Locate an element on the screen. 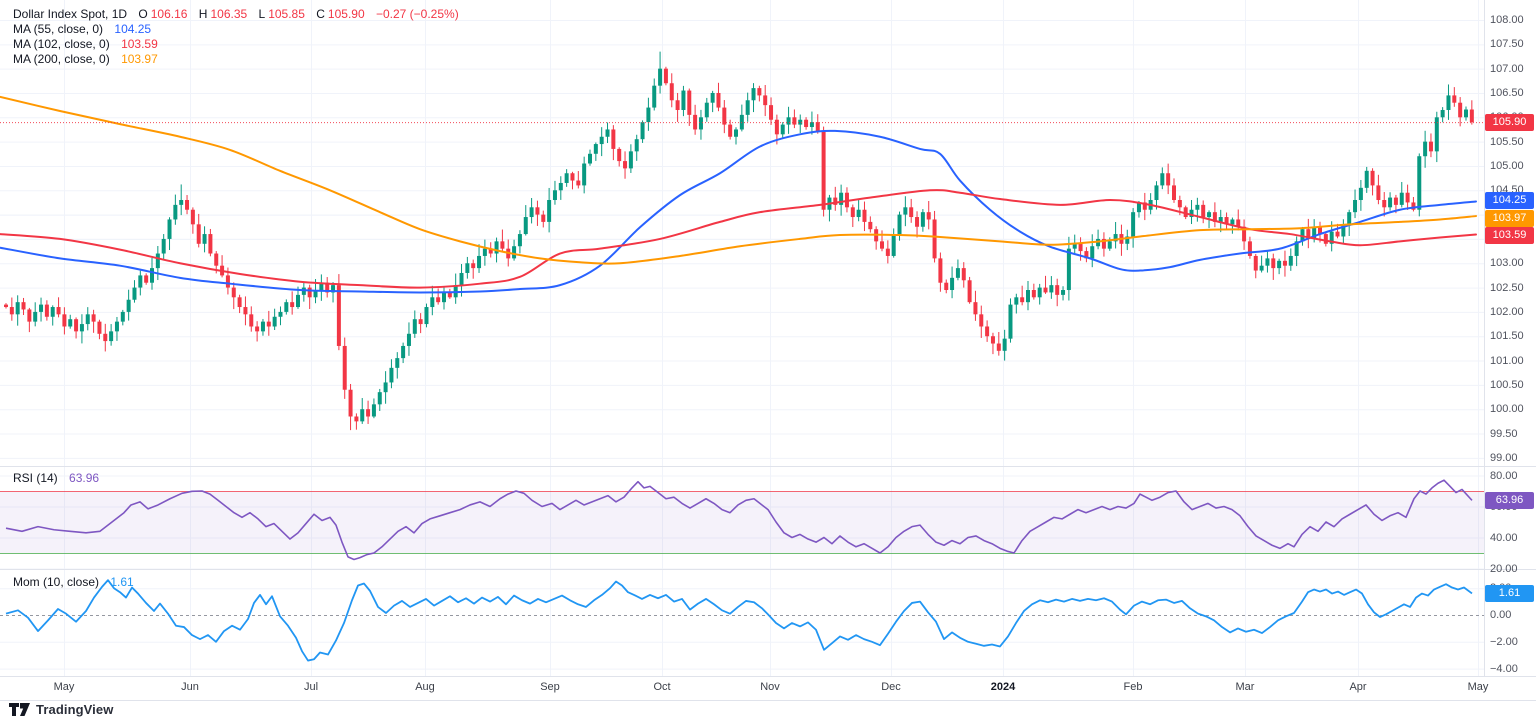 The width and height of the screenshot is (1536, 722). ma55-legend-row: MA (55, close, 0) 104.25 is located at coordinates (236, 29).